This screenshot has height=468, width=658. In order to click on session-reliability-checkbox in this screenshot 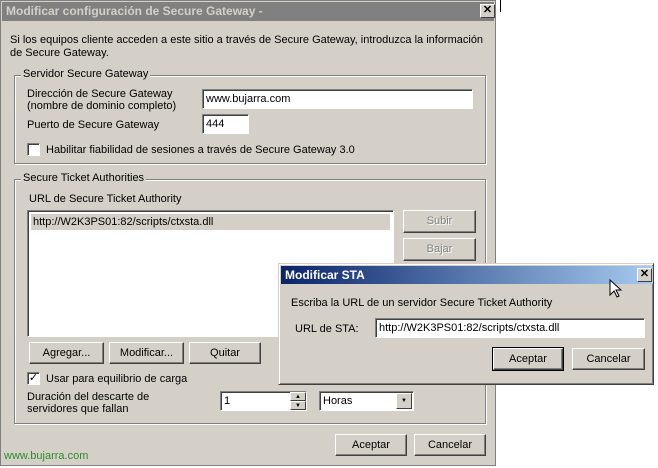, I will do `click(33, 149)`.